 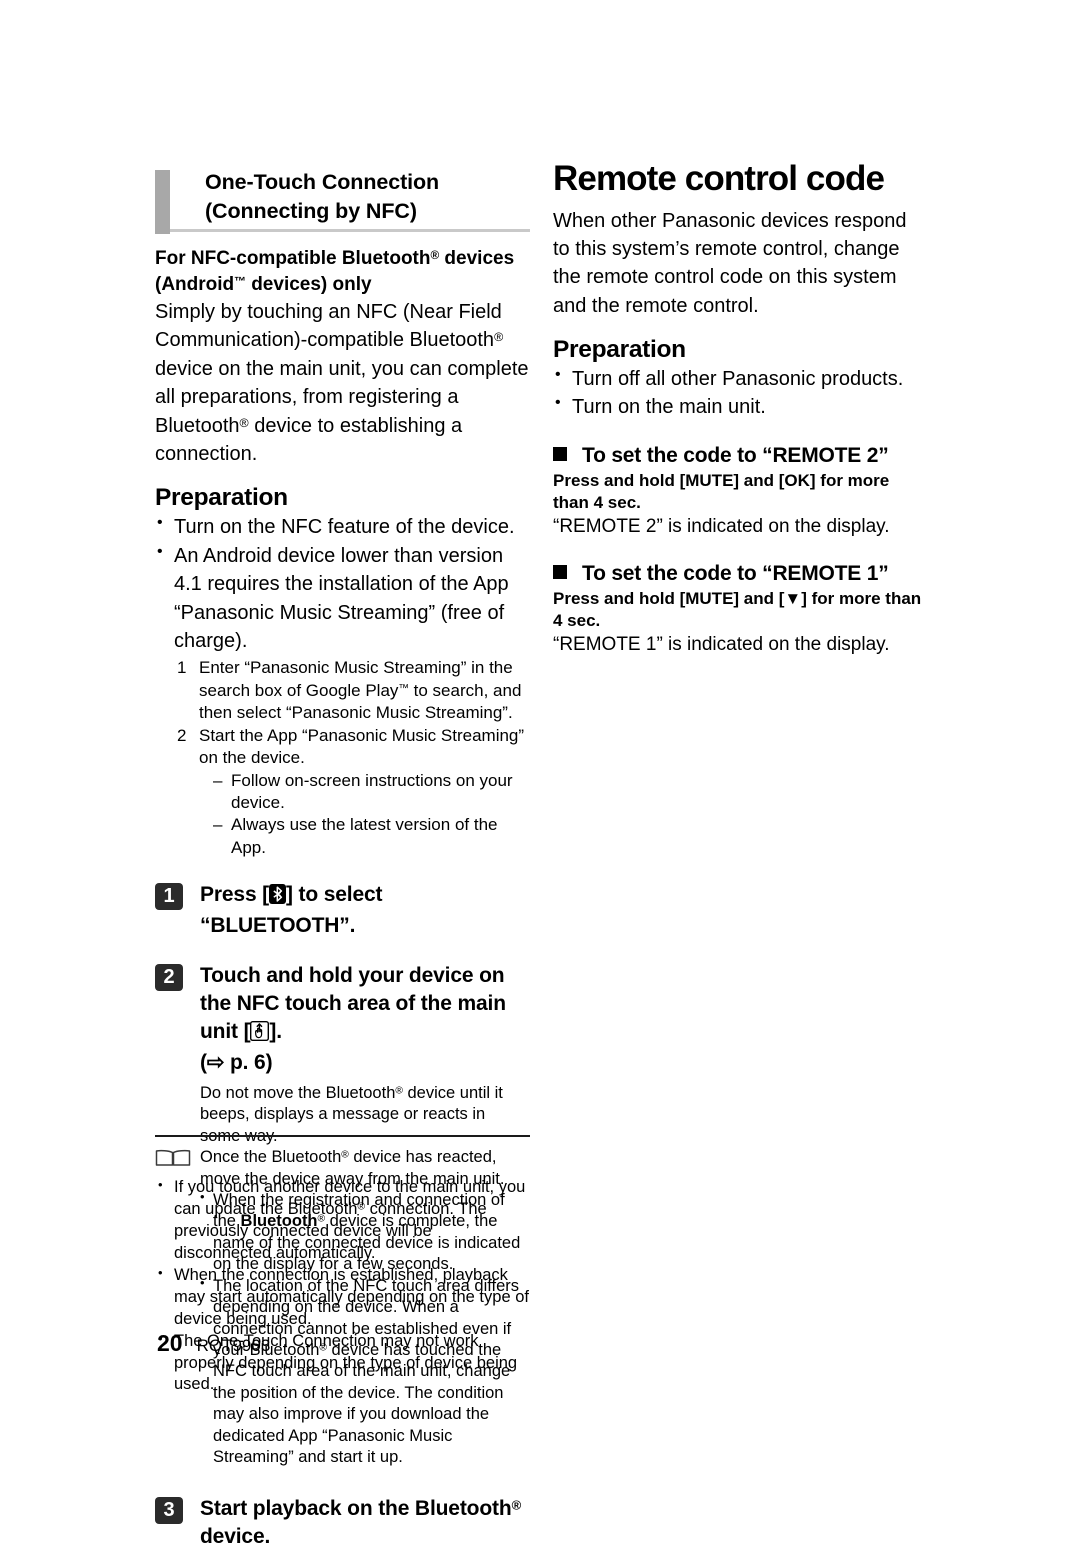 I want to click on step-1-text: Press [] to select “BLUETOOTH”., so click(x=365, y=910).